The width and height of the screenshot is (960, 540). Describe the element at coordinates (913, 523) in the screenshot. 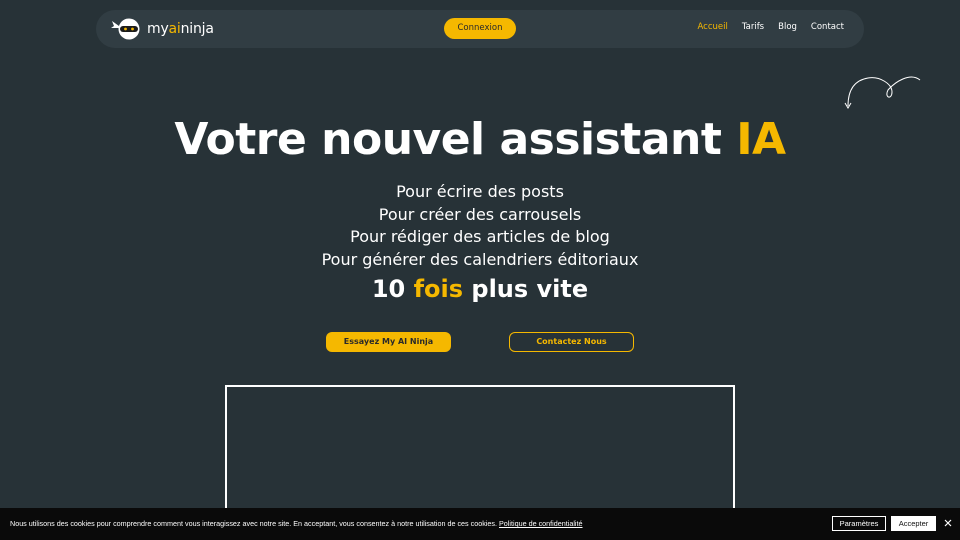

I see `cookie-accept-button: Accepter` at that location.